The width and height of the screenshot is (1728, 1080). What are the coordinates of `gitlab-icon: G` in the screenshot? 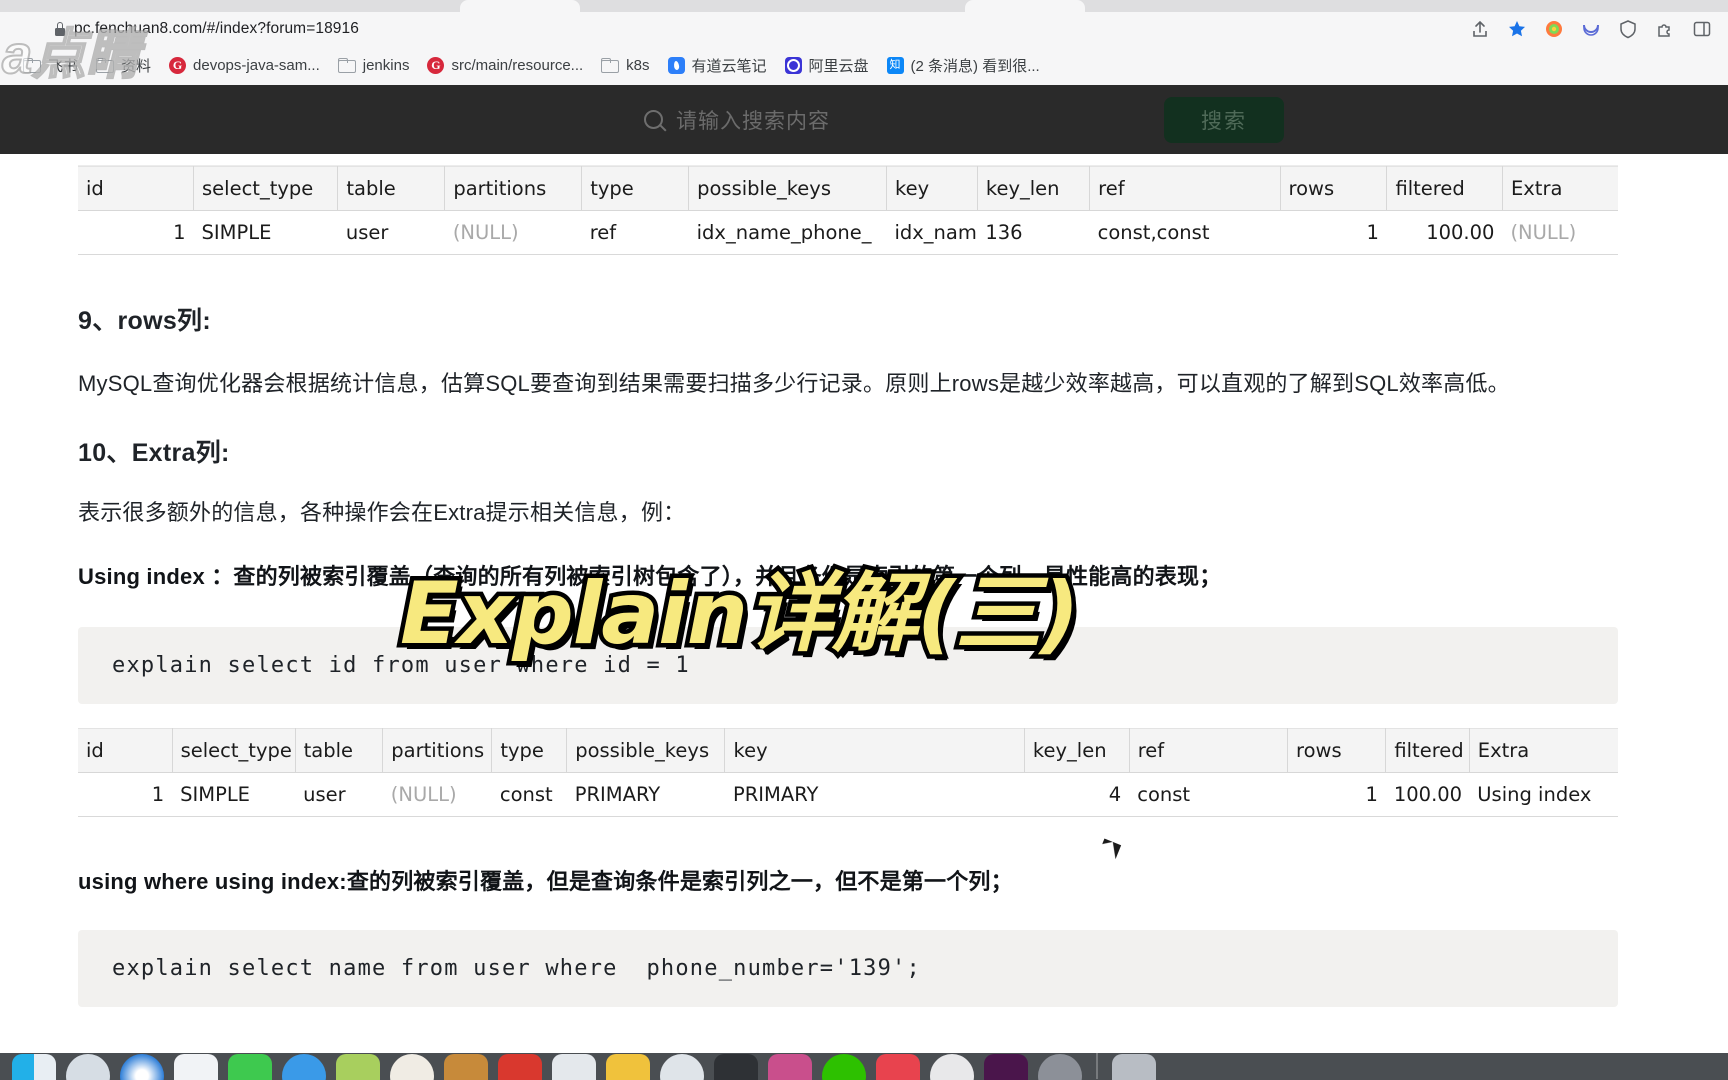 It's located at (178, 65).